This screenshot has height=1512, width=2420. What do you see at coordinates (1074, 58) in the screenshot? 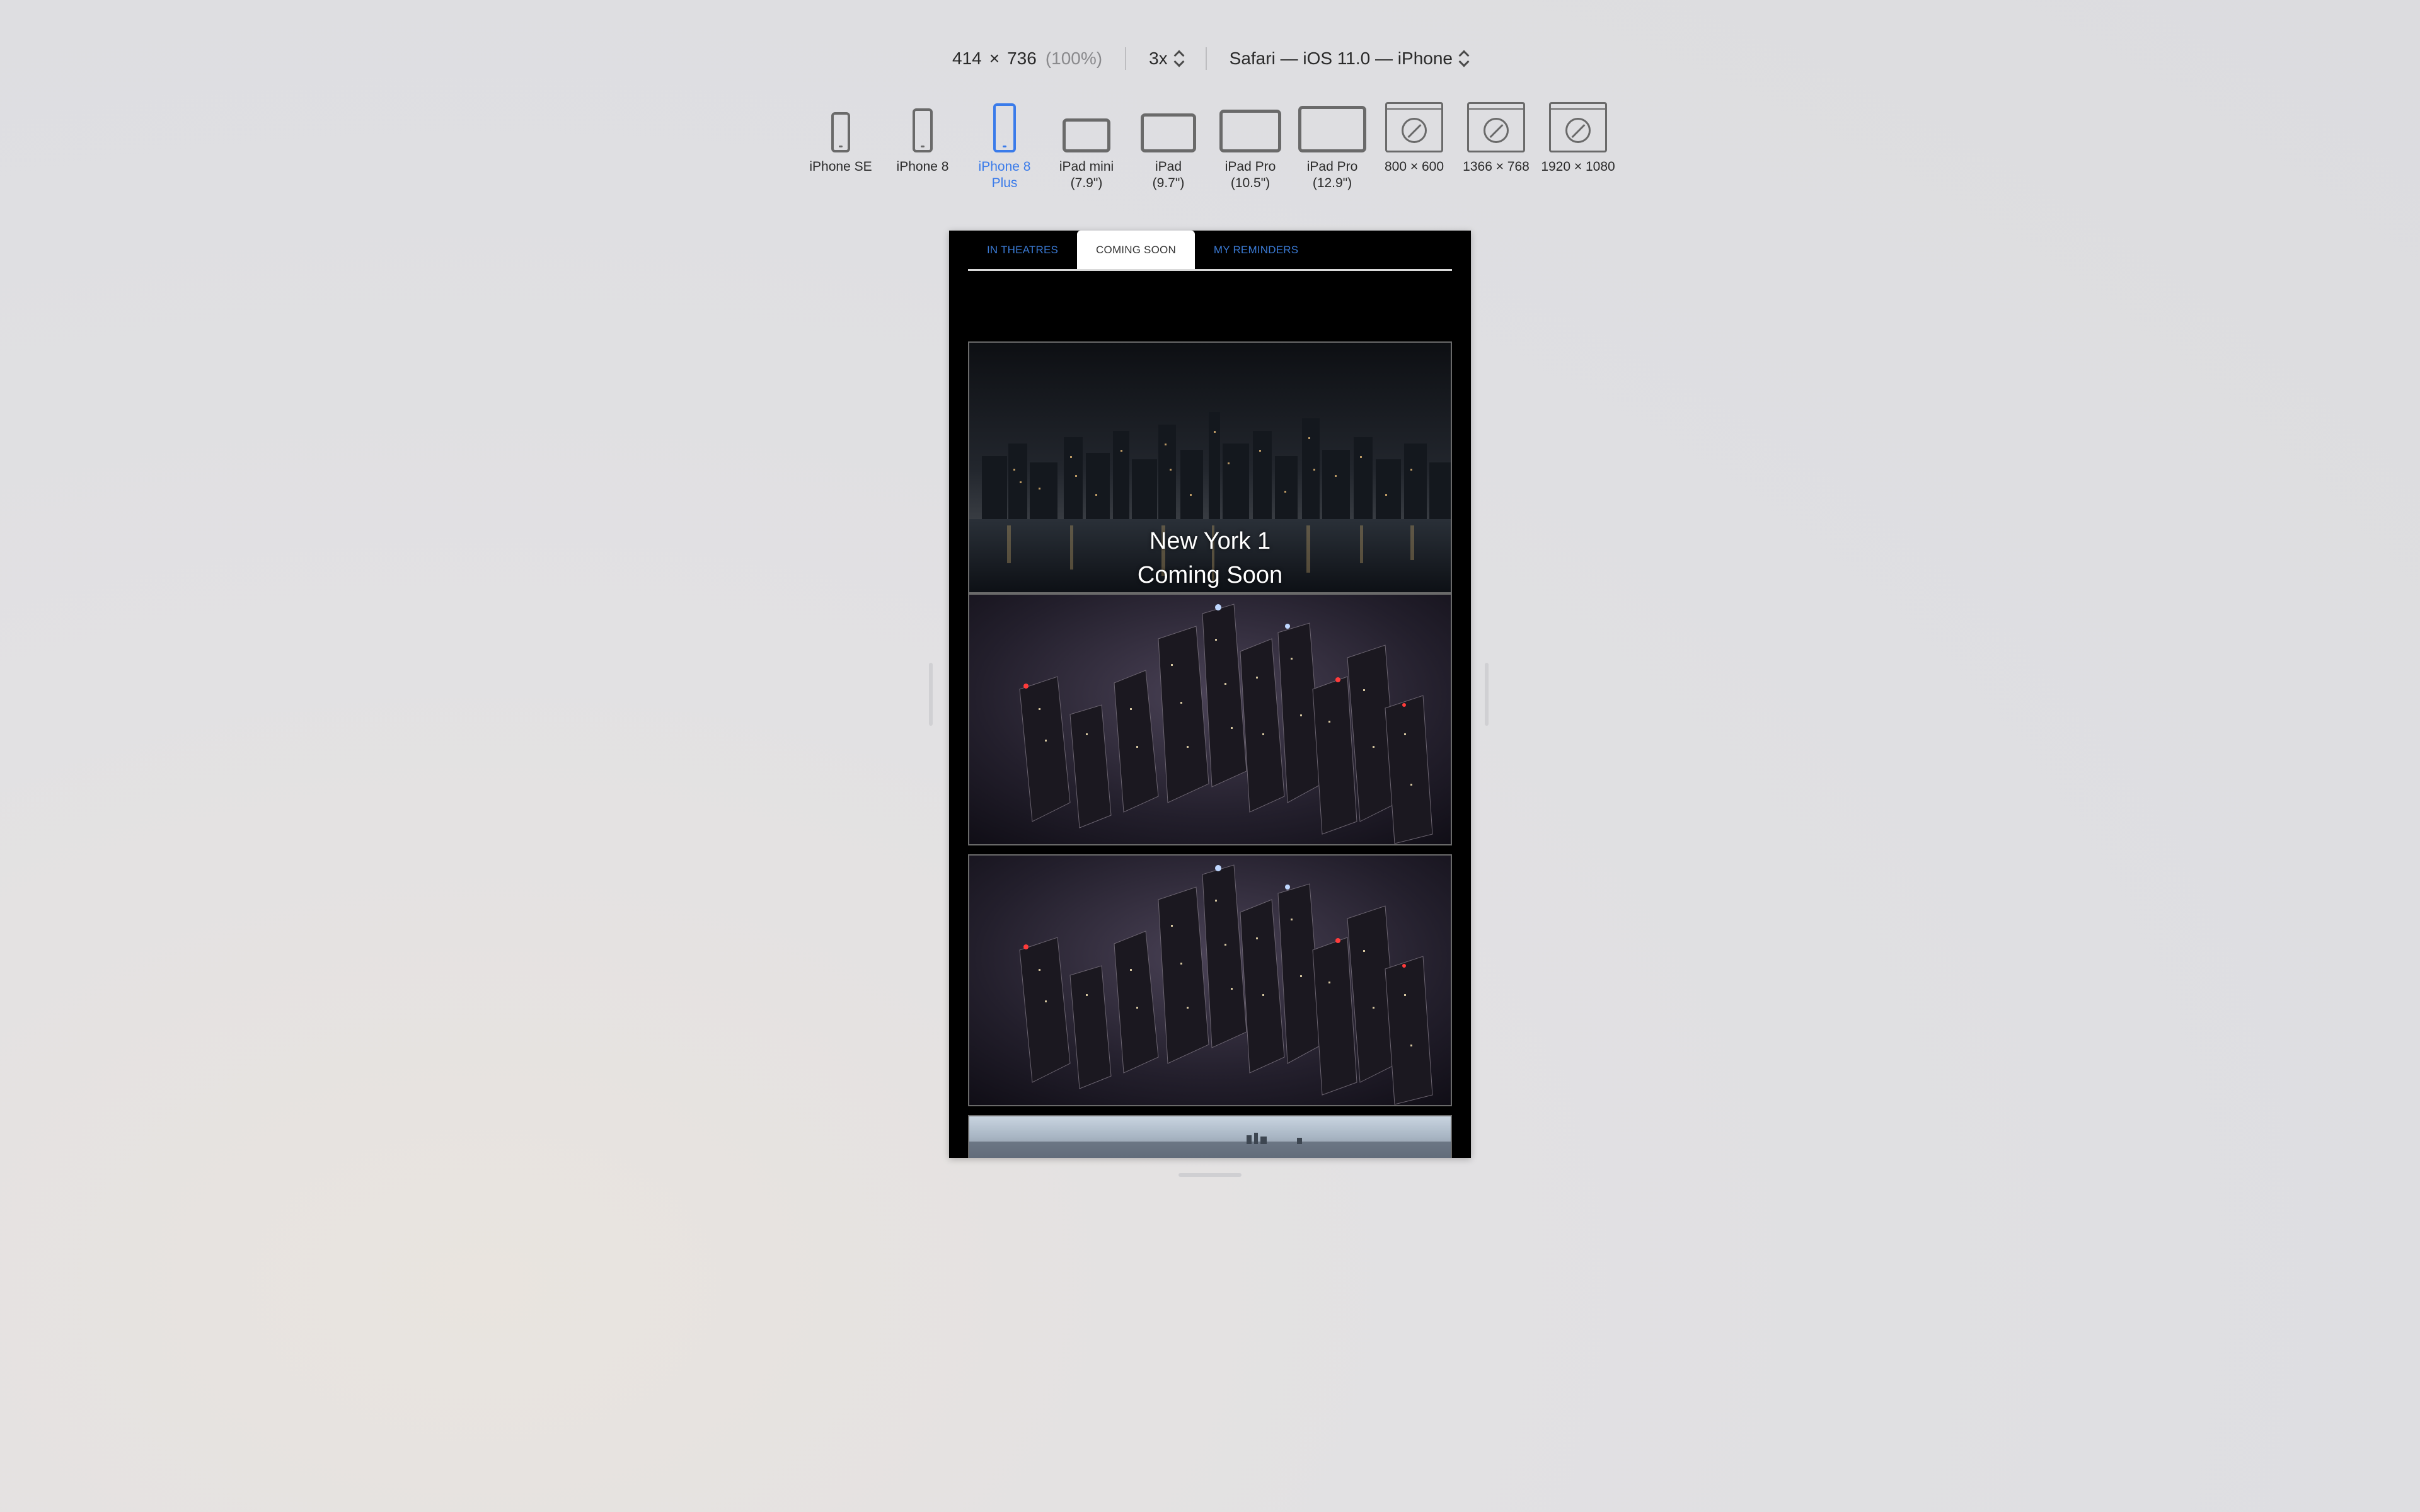
I see `zoom-level: (100%)` at bounding box center [1074, 58].